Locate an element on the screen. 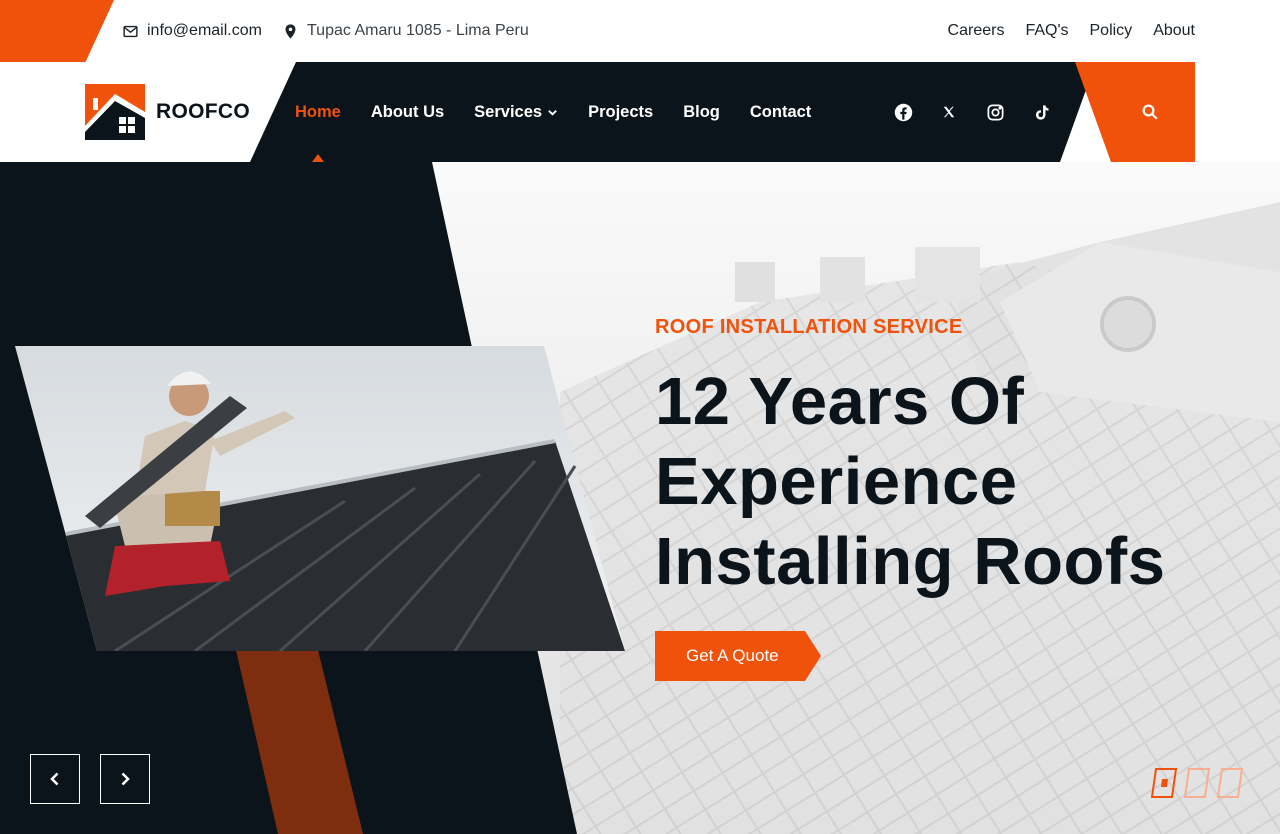 Image resolution: width=1280 pixels, height=834 pixels. top-link-policy: Policy is located at coordinates (1111, 31).